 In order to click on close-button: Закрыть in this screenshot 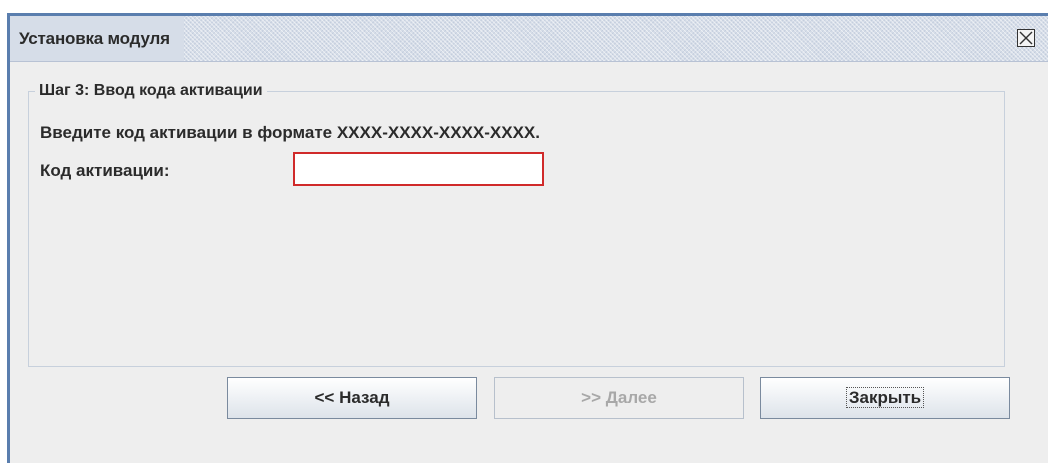, I will do `click(885, 398)`.